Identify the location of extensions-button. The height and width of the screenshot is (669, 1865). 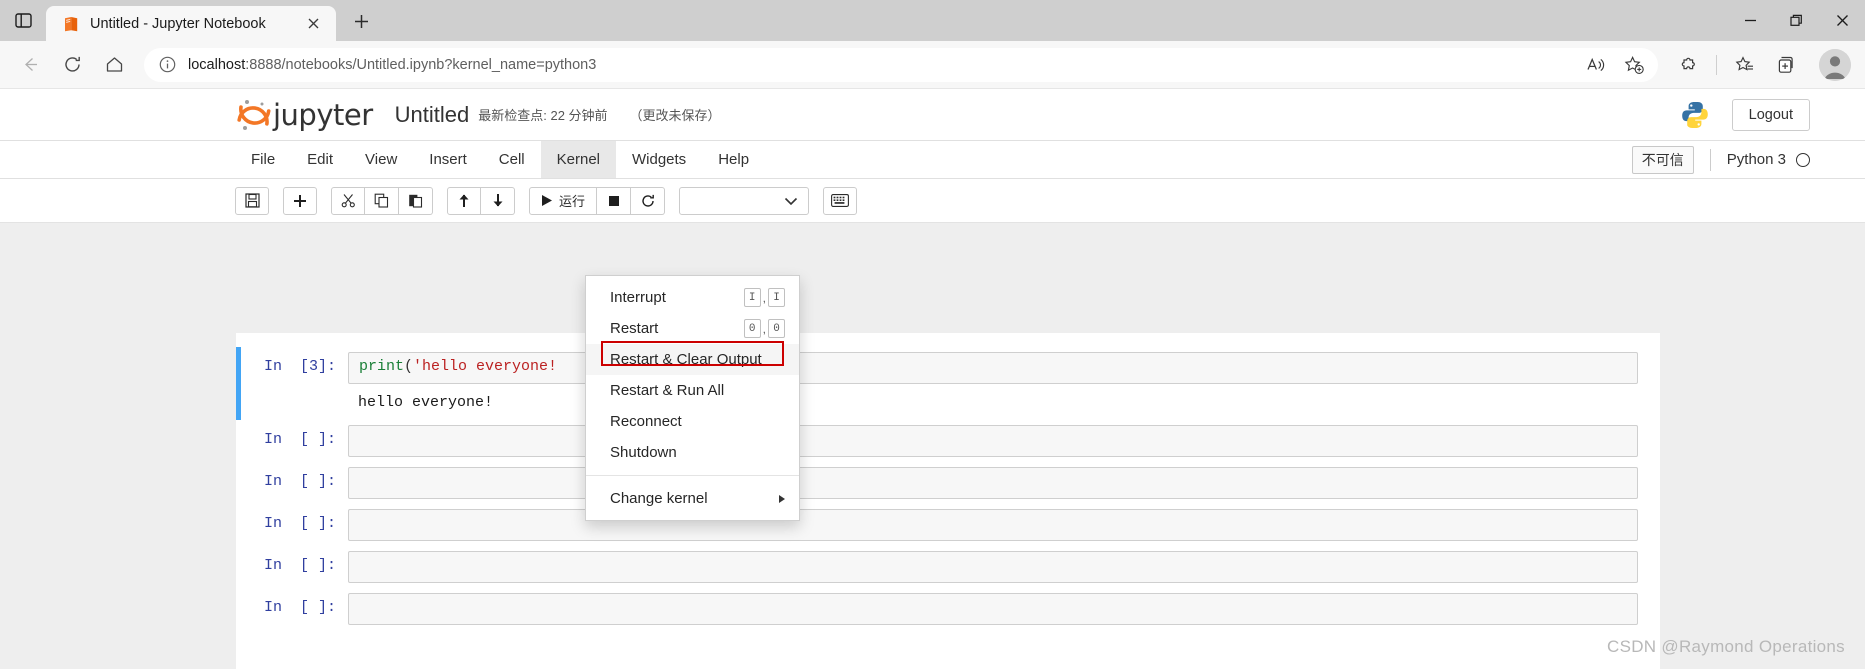
(1688, 65).